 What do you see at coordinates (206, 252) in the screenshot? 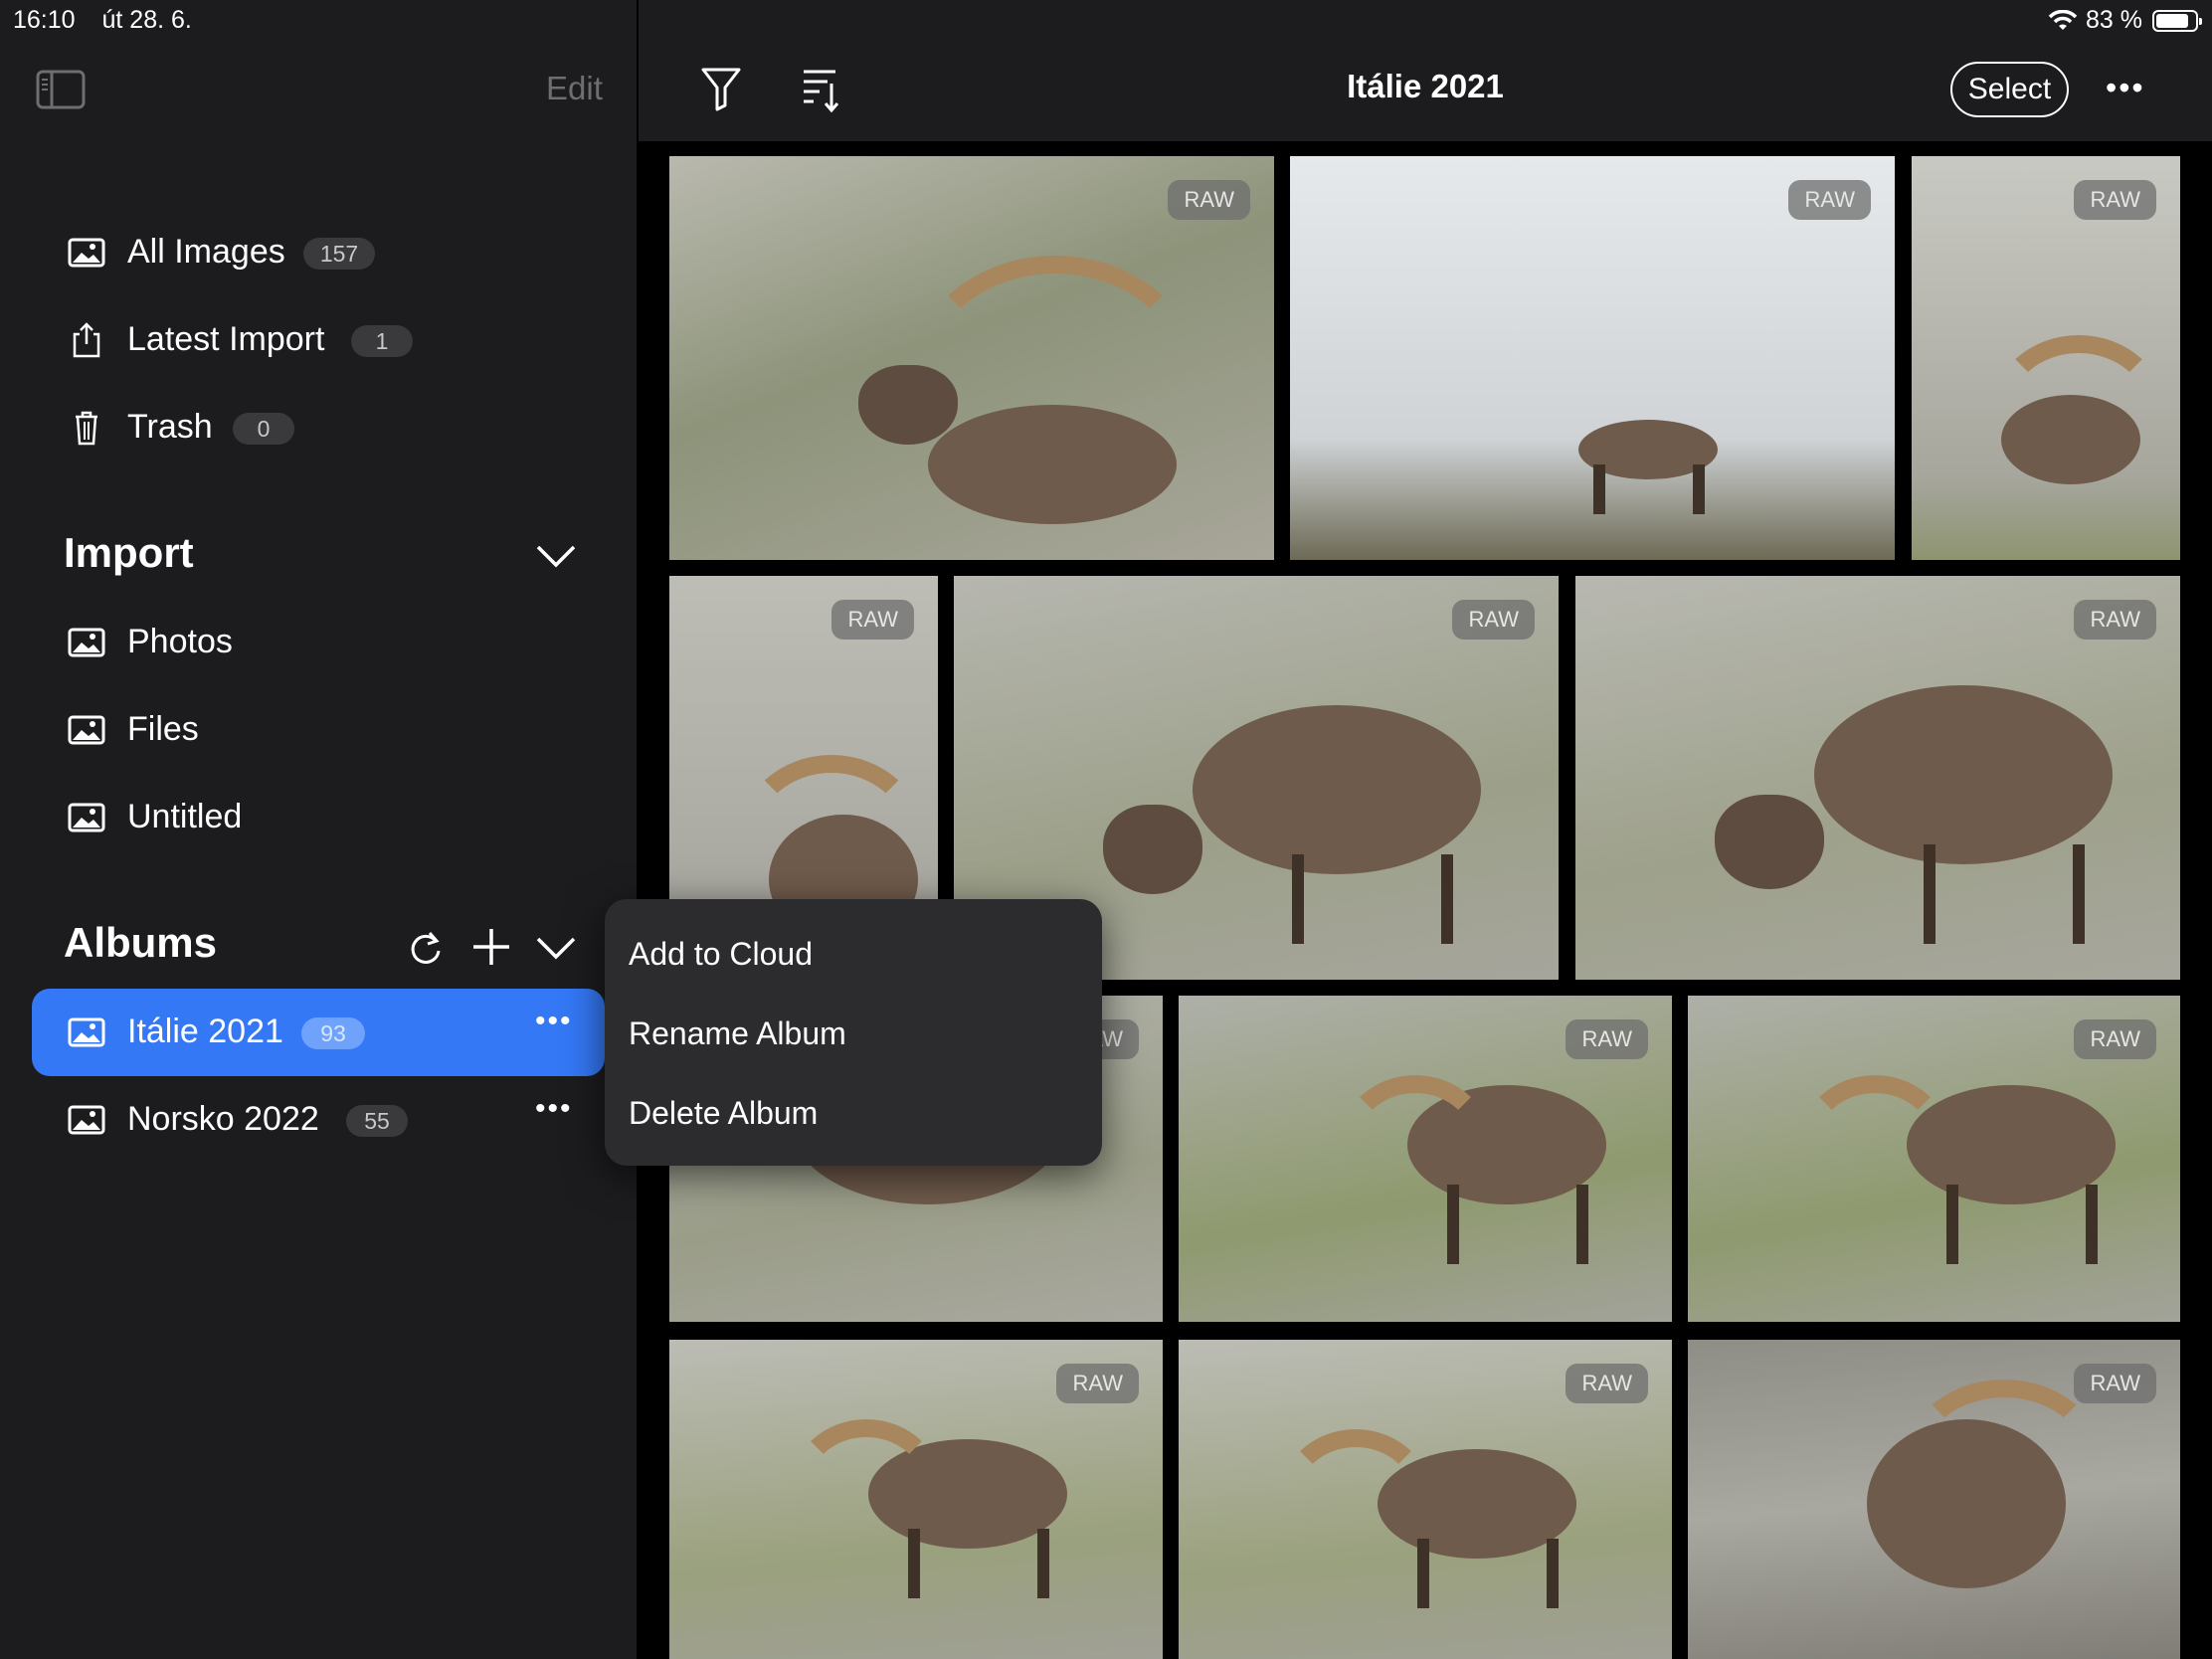
I see `sidebar-item-label: All Images` at bounding box center [206, 252].